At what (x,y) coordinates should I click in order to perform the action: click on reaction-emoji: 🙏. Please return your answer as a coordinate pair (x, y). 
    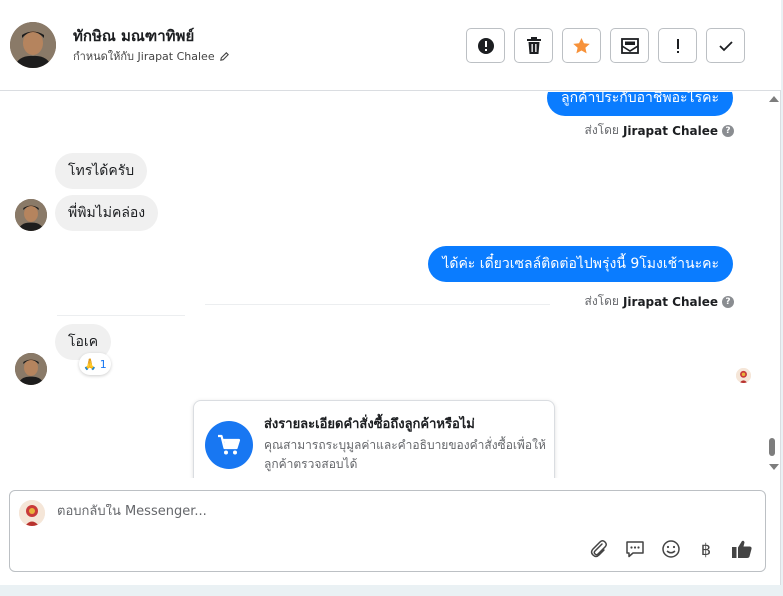
    Looking at the image, I should click on (90, 364).